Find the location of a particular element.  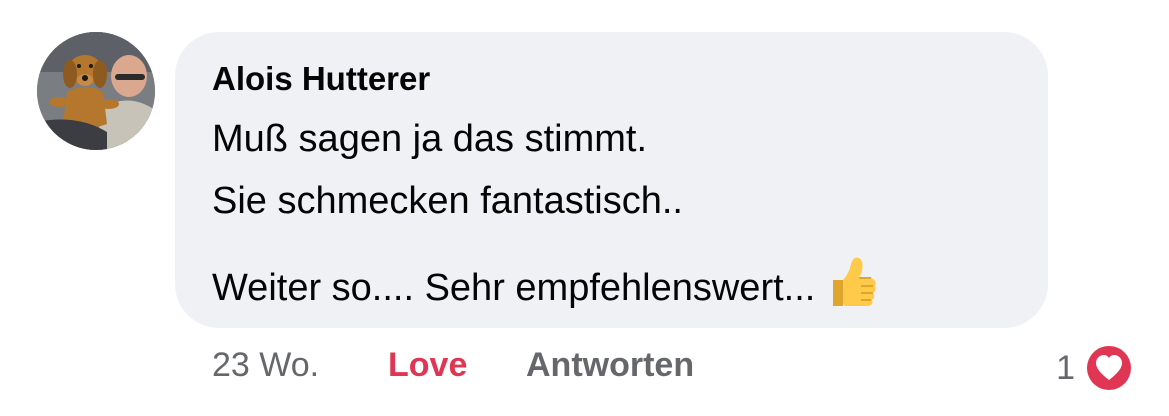

reaction-count: 1 is located at coordinates (1065, 367).